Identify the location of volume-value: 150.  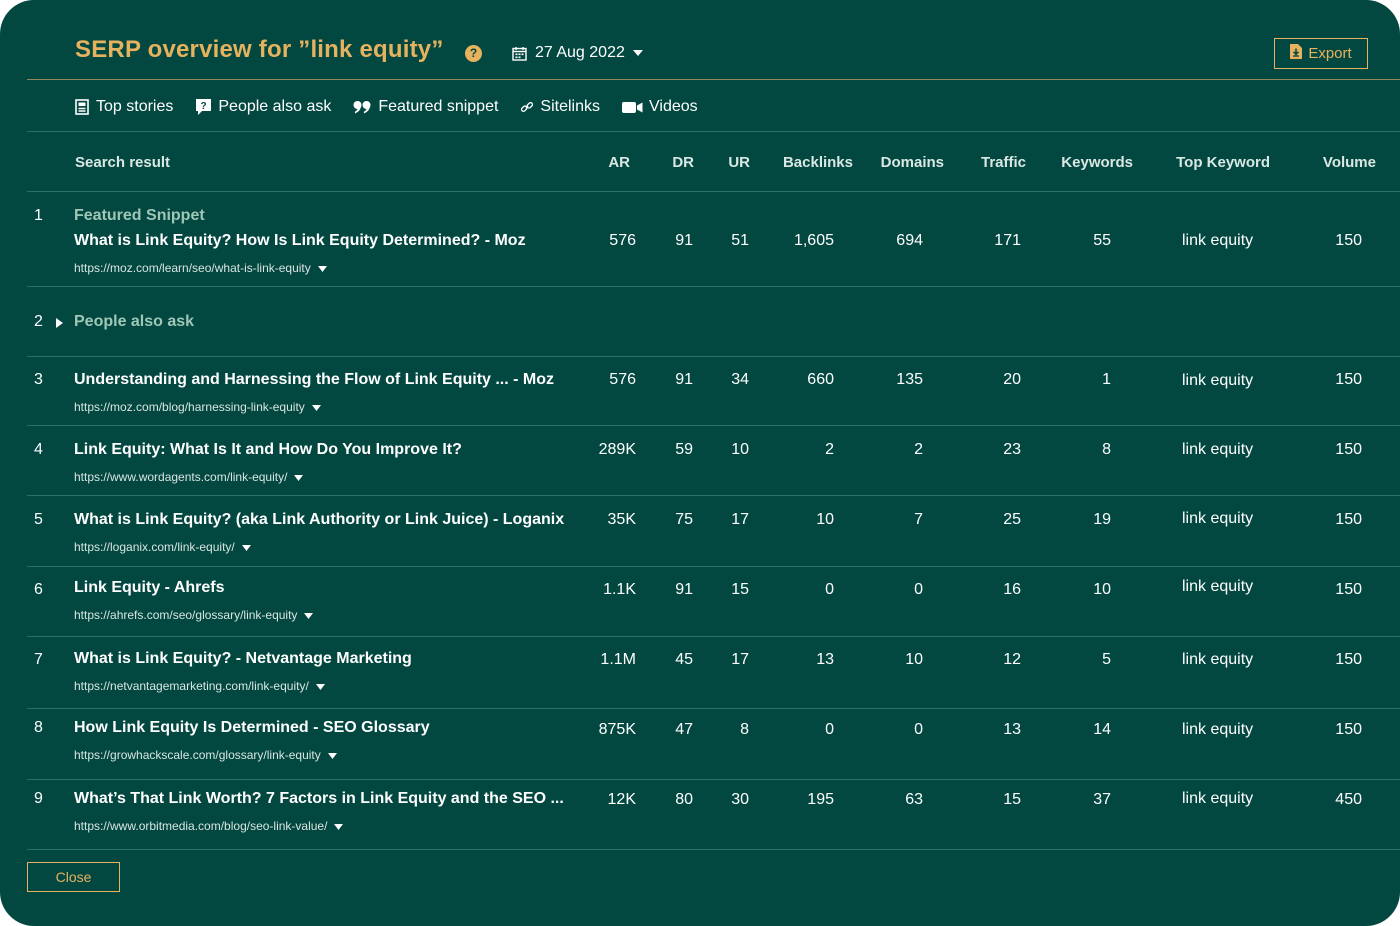
(1348, 519).